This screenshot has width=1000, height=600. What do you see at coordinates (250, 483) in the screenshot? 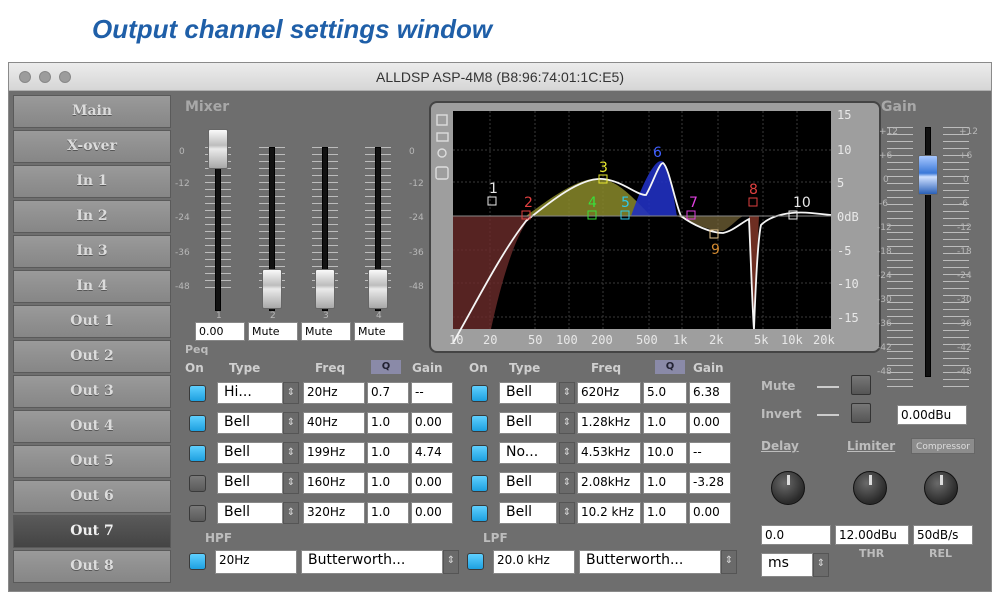
I see `peq-left-4-type: Bell` at bounding box center [250, 483].